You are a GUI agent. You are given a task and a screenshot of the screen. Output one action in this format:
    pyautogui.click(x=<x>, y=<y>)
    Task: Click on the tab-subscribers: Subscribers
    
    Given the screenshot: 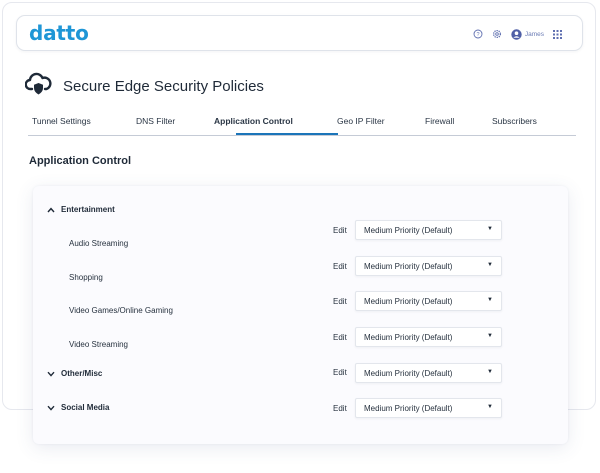 What is the action you would take?
    pyautogui.click(x=514, y=121)
    